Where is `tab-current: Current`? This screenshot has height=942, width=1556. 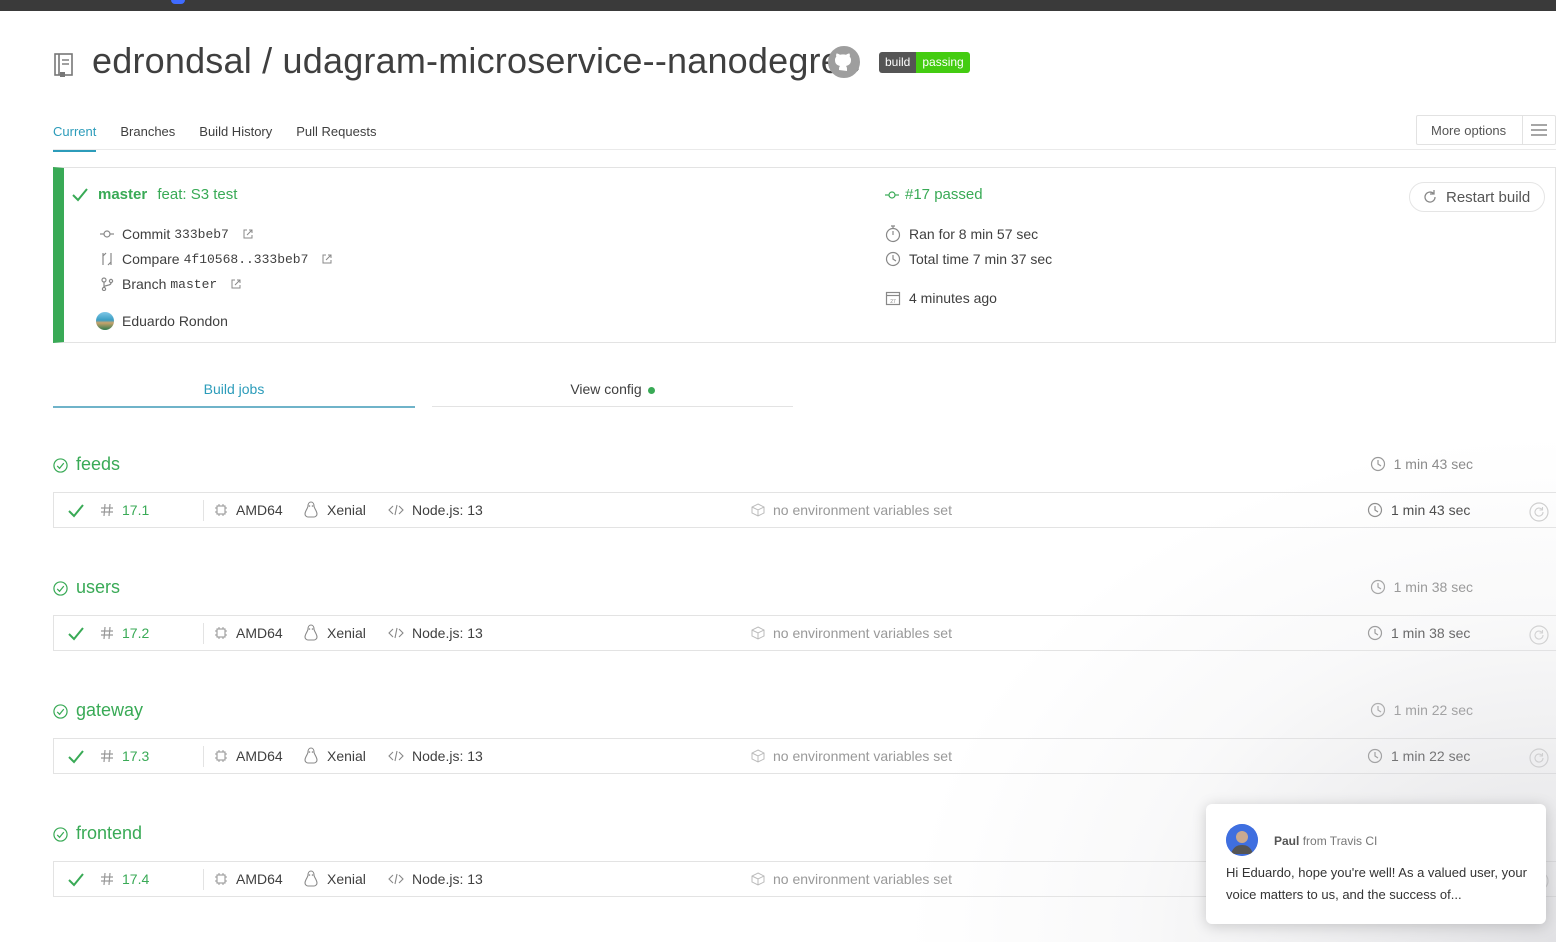 tab-current: Current is located at coordinates (75, 138).